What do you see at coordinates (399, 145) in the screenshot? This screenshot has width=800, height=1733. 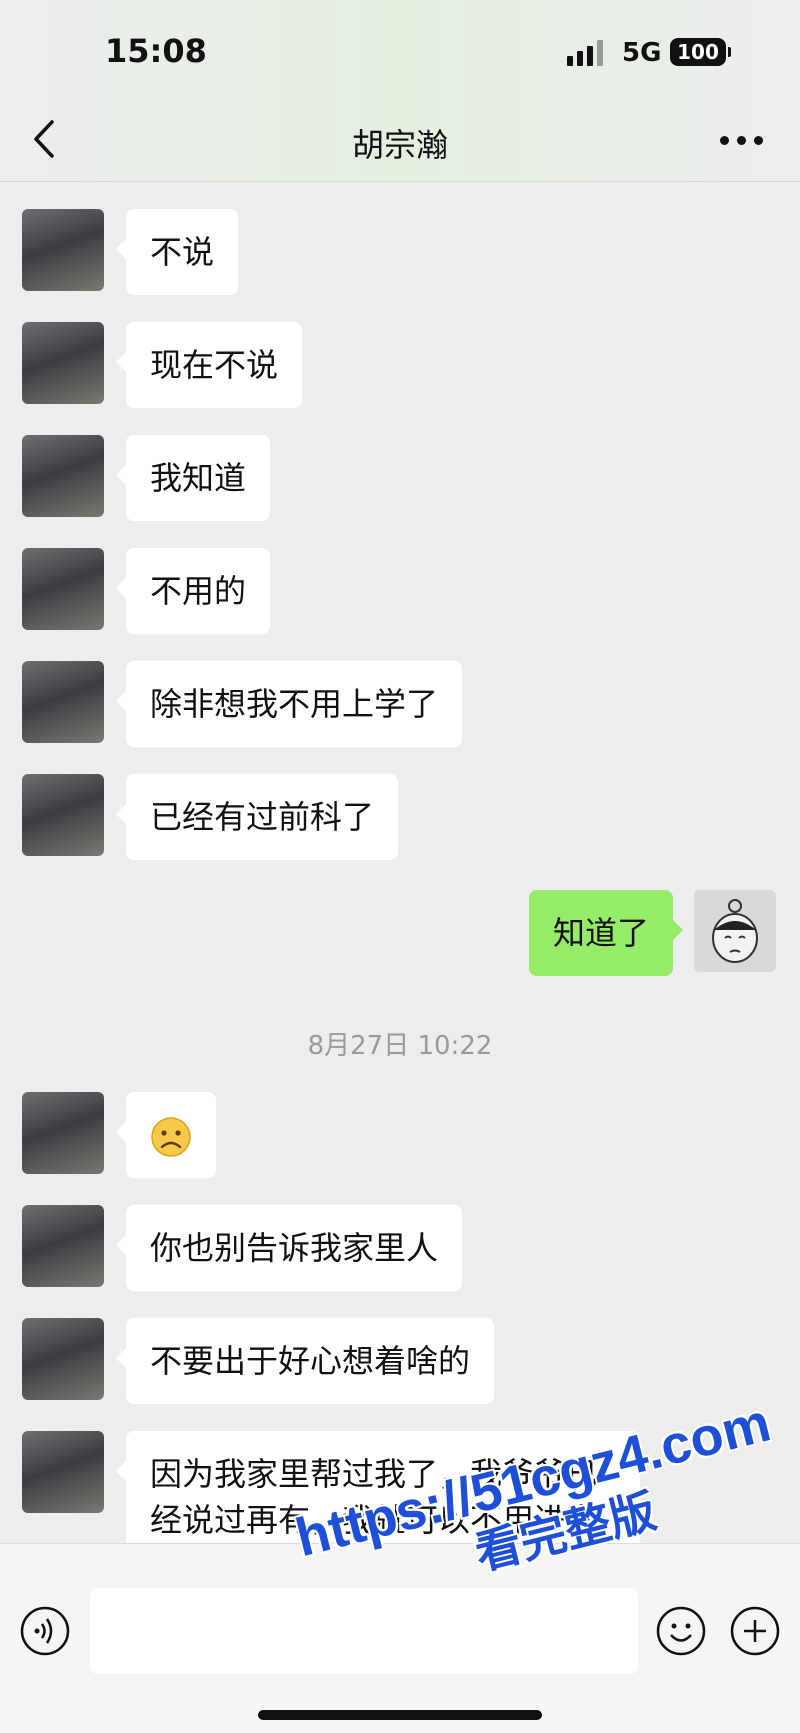 I see `chat-title: 胡宗瀚` at bounding box center [399, 145].